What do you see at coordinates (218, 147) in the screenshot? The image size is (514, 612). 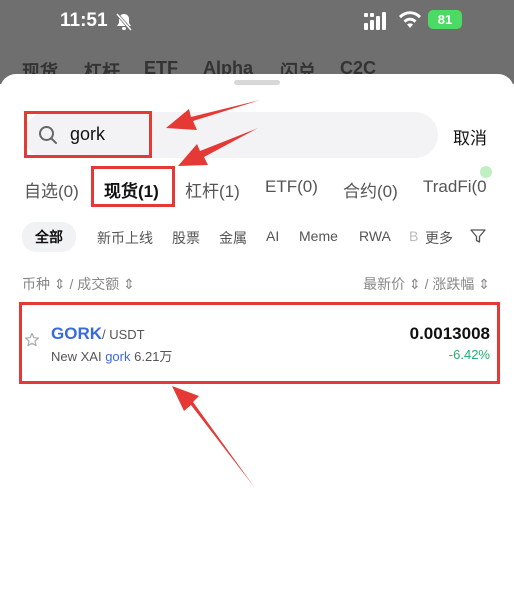 I see `annotation-arrow-spot-tab` at bounding box center [218, 147].